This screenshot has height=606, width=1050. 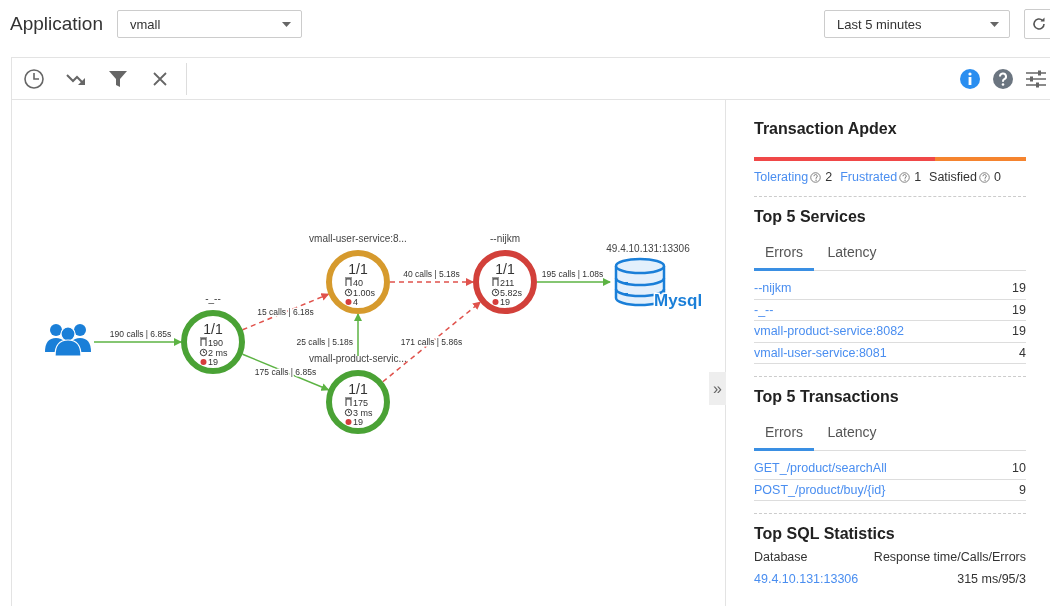 What do you see at coordinates (285, 312) in the screenshot?
I see `edge-label: 15 calls | 6.18s` at bounding box center [285, 312].